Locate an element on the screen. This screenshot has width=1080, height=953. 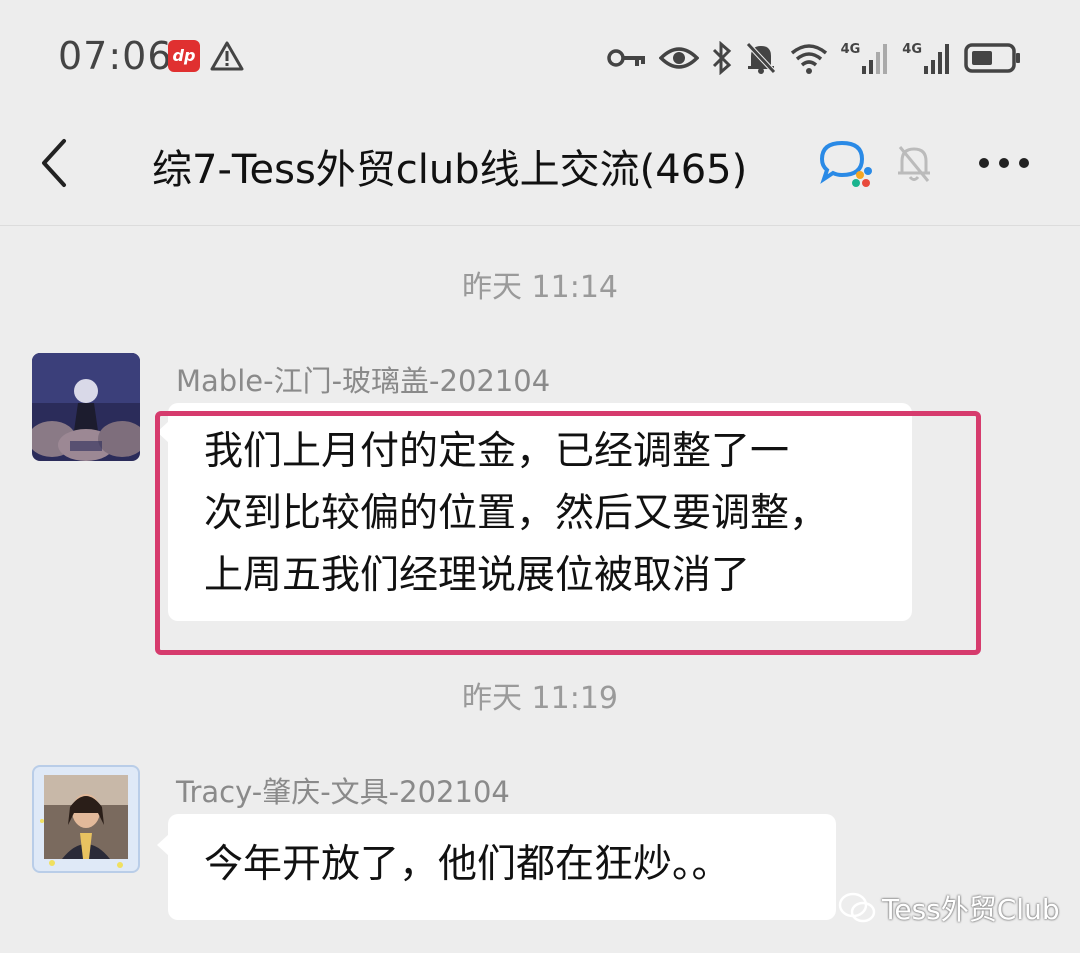
status-icons: 4G 4G is located at coordinates (814, 58).